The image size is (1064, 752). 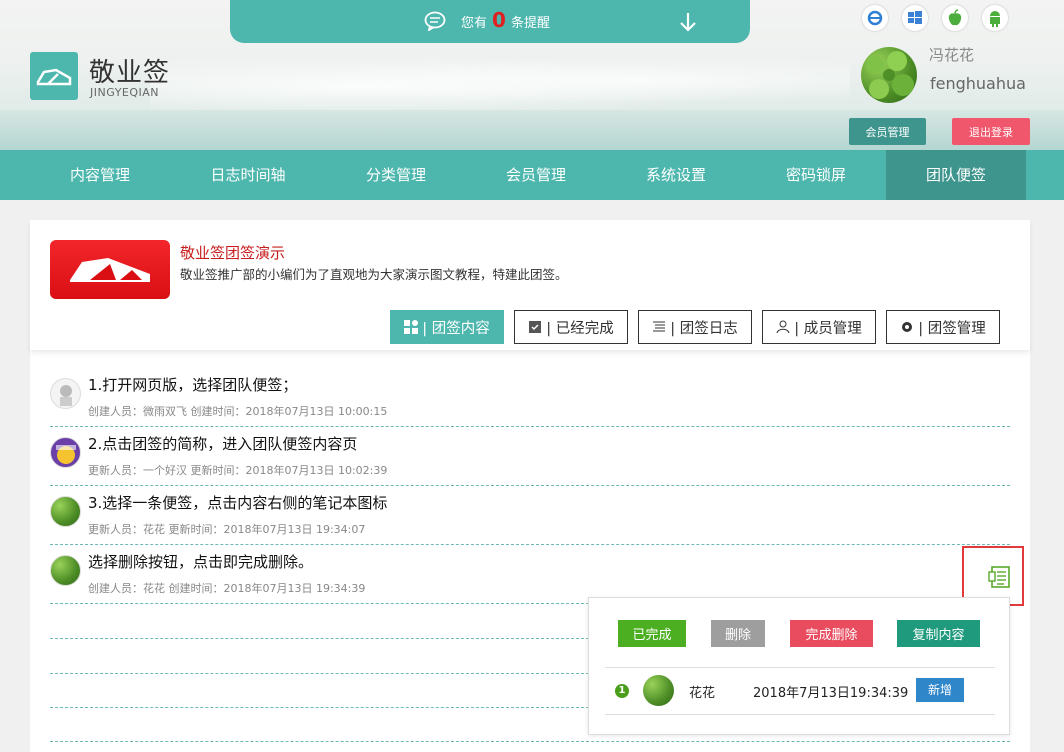 What do you see at coordinates (530, 23) in the screenshot?
I see `notification-suffix: 条提醒` at bounding box center [530, 23].